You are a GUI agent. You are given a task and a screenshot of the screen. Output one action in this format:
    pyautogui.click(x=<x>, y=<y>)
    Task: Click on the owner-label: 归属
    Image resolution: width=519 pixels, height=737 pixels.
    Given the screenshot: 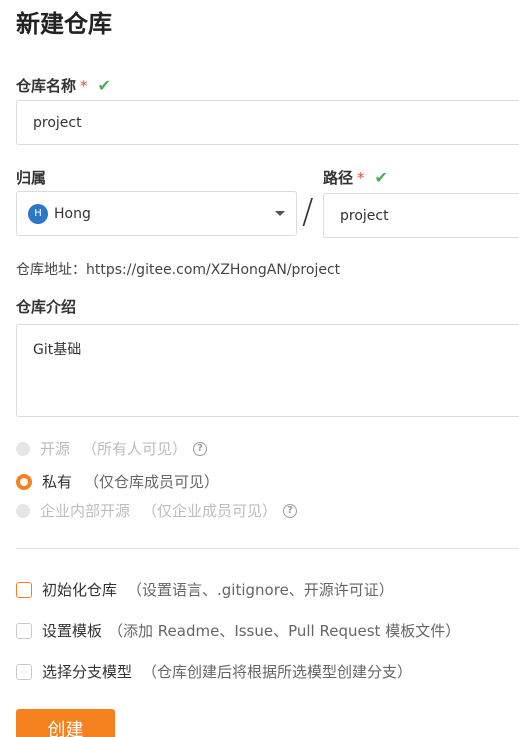 What is the action you would take?
    pyautogui.click(x=31, y=178)
    